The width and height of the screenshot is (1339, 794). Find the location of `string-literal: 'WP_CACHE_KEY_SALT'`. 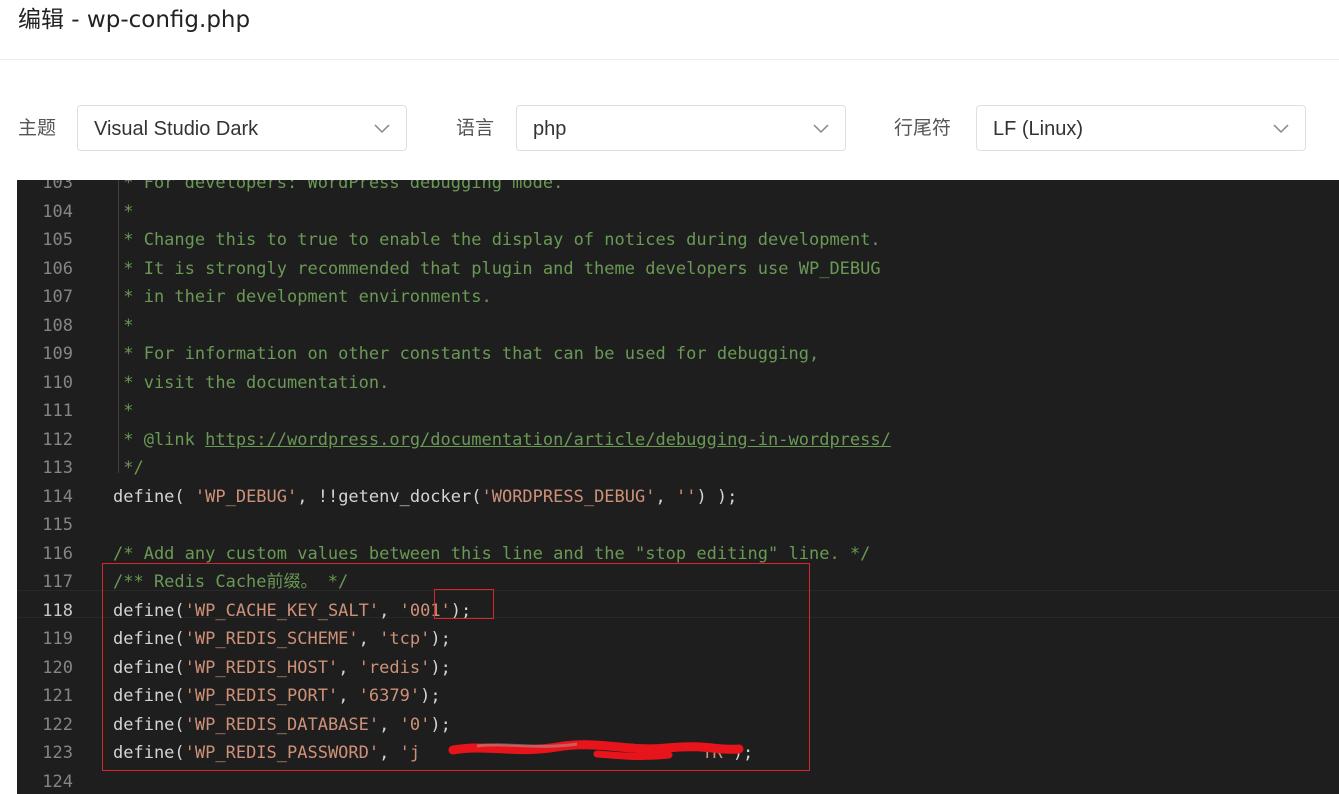

string-literal: 'WP_CACHE_KEY_SALT' is located at coordinates (282, 610).